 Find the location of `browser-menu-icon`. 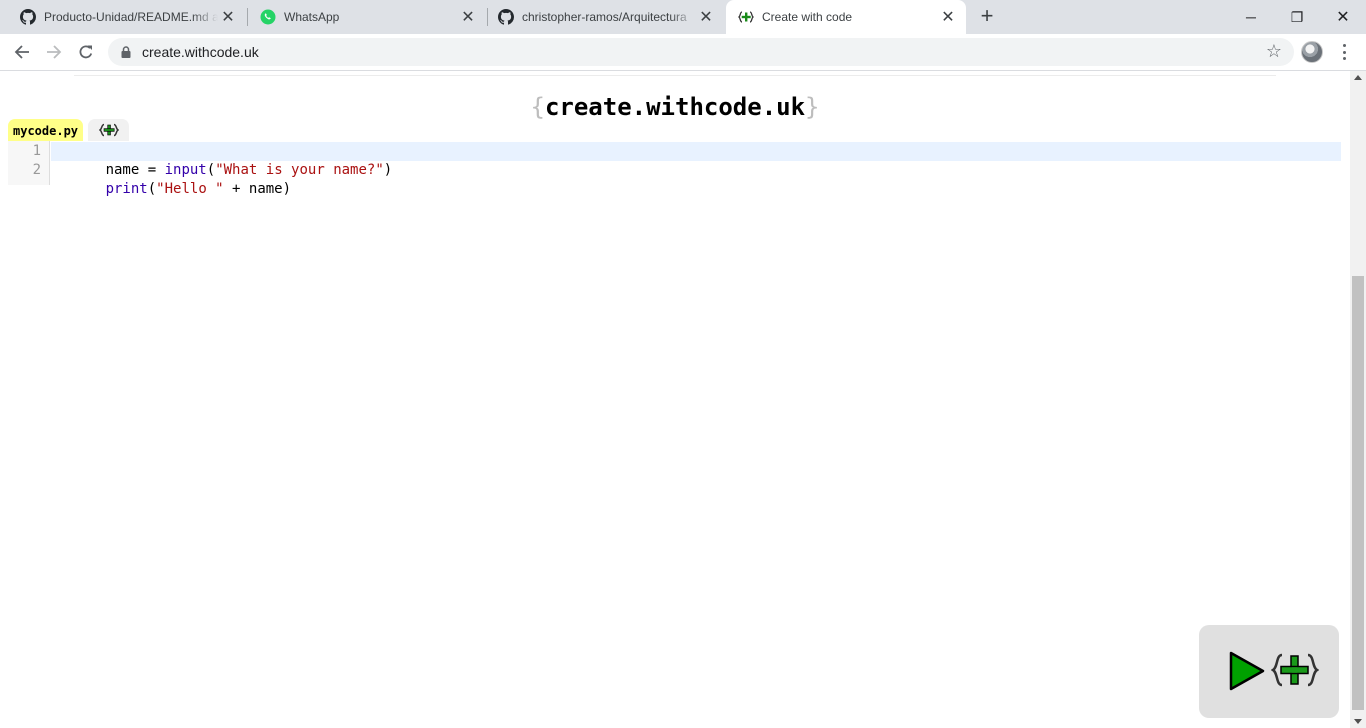

browser-menu-icon is located at coordinates (1344, 52).